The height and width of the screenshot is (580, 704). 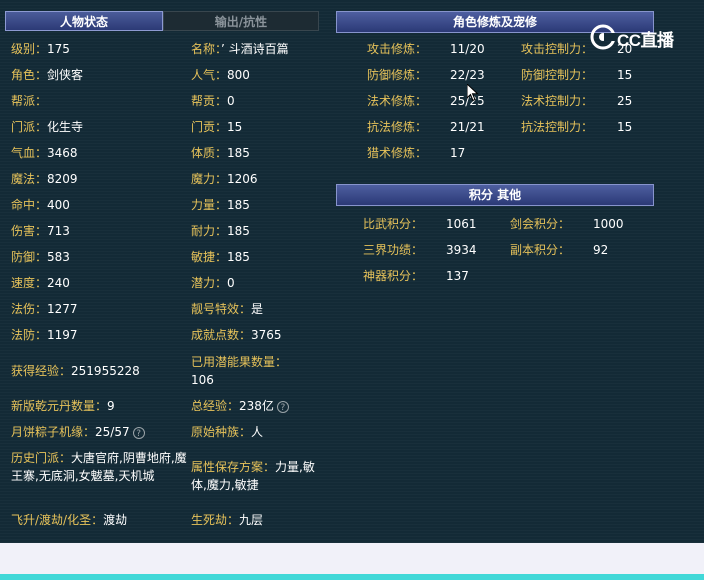 I want to click on stat-history-school: 历史门派：大唐官府,阴曹地府,魔王寨,无底洞,女魃墓,天机城, so click(x=99, y=467).